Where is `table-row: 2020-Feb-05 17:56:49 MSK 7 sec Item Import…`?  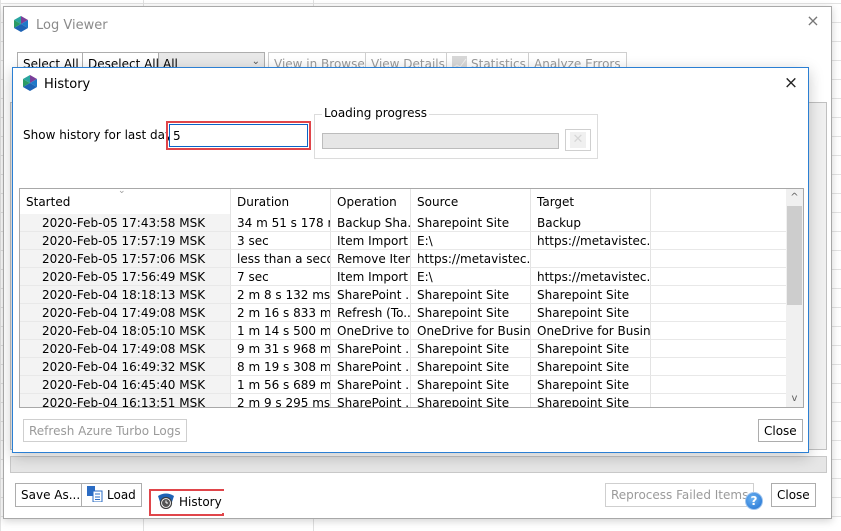
table-row: 2020-Feb-05 17:56:49 MSK 7 sec Item Import… is located at coordinates (403, 277).